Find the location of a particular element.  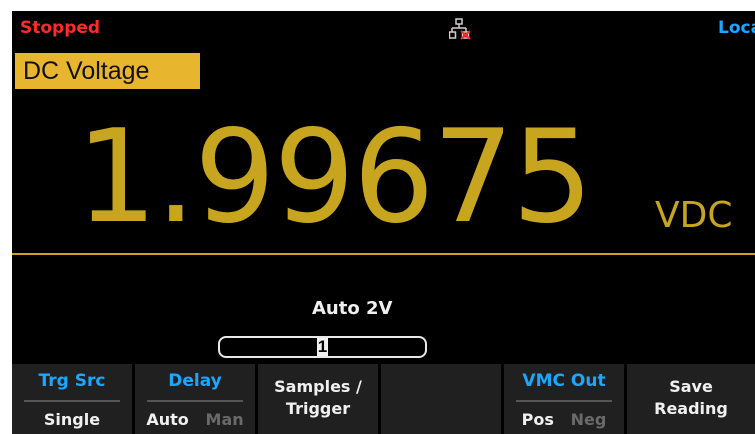

softkey-options: Auto Man is located at coordinates (195, 419).